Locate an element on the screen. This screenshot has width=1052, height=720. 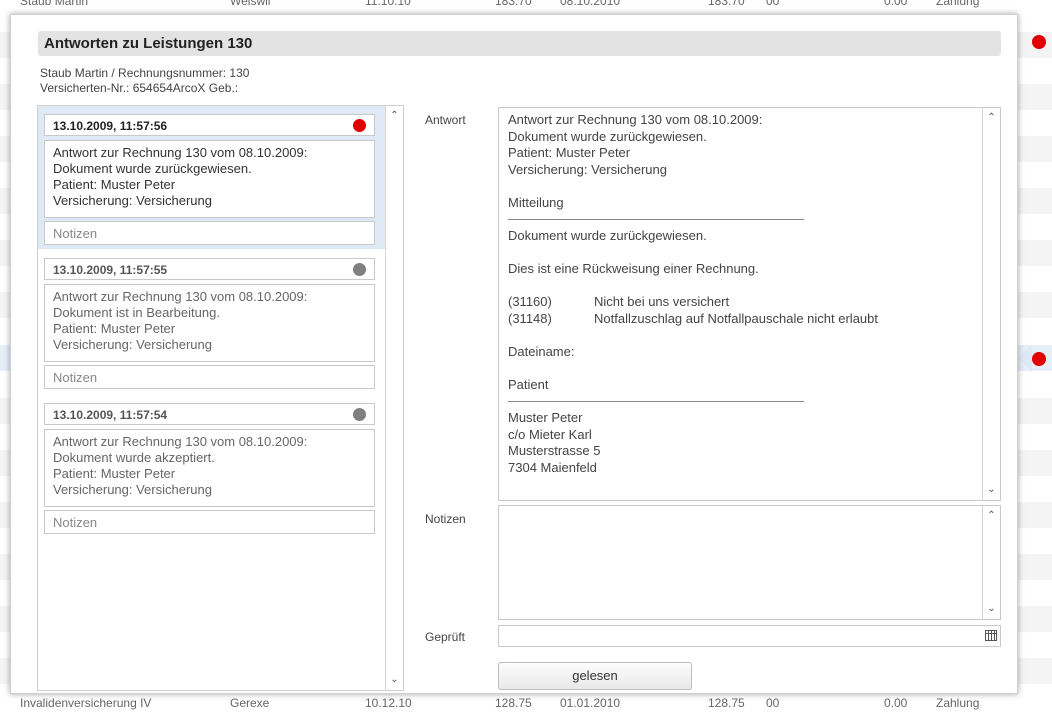
table-cell: Invalidenversicherung IV is located at coordinates (86, 703).